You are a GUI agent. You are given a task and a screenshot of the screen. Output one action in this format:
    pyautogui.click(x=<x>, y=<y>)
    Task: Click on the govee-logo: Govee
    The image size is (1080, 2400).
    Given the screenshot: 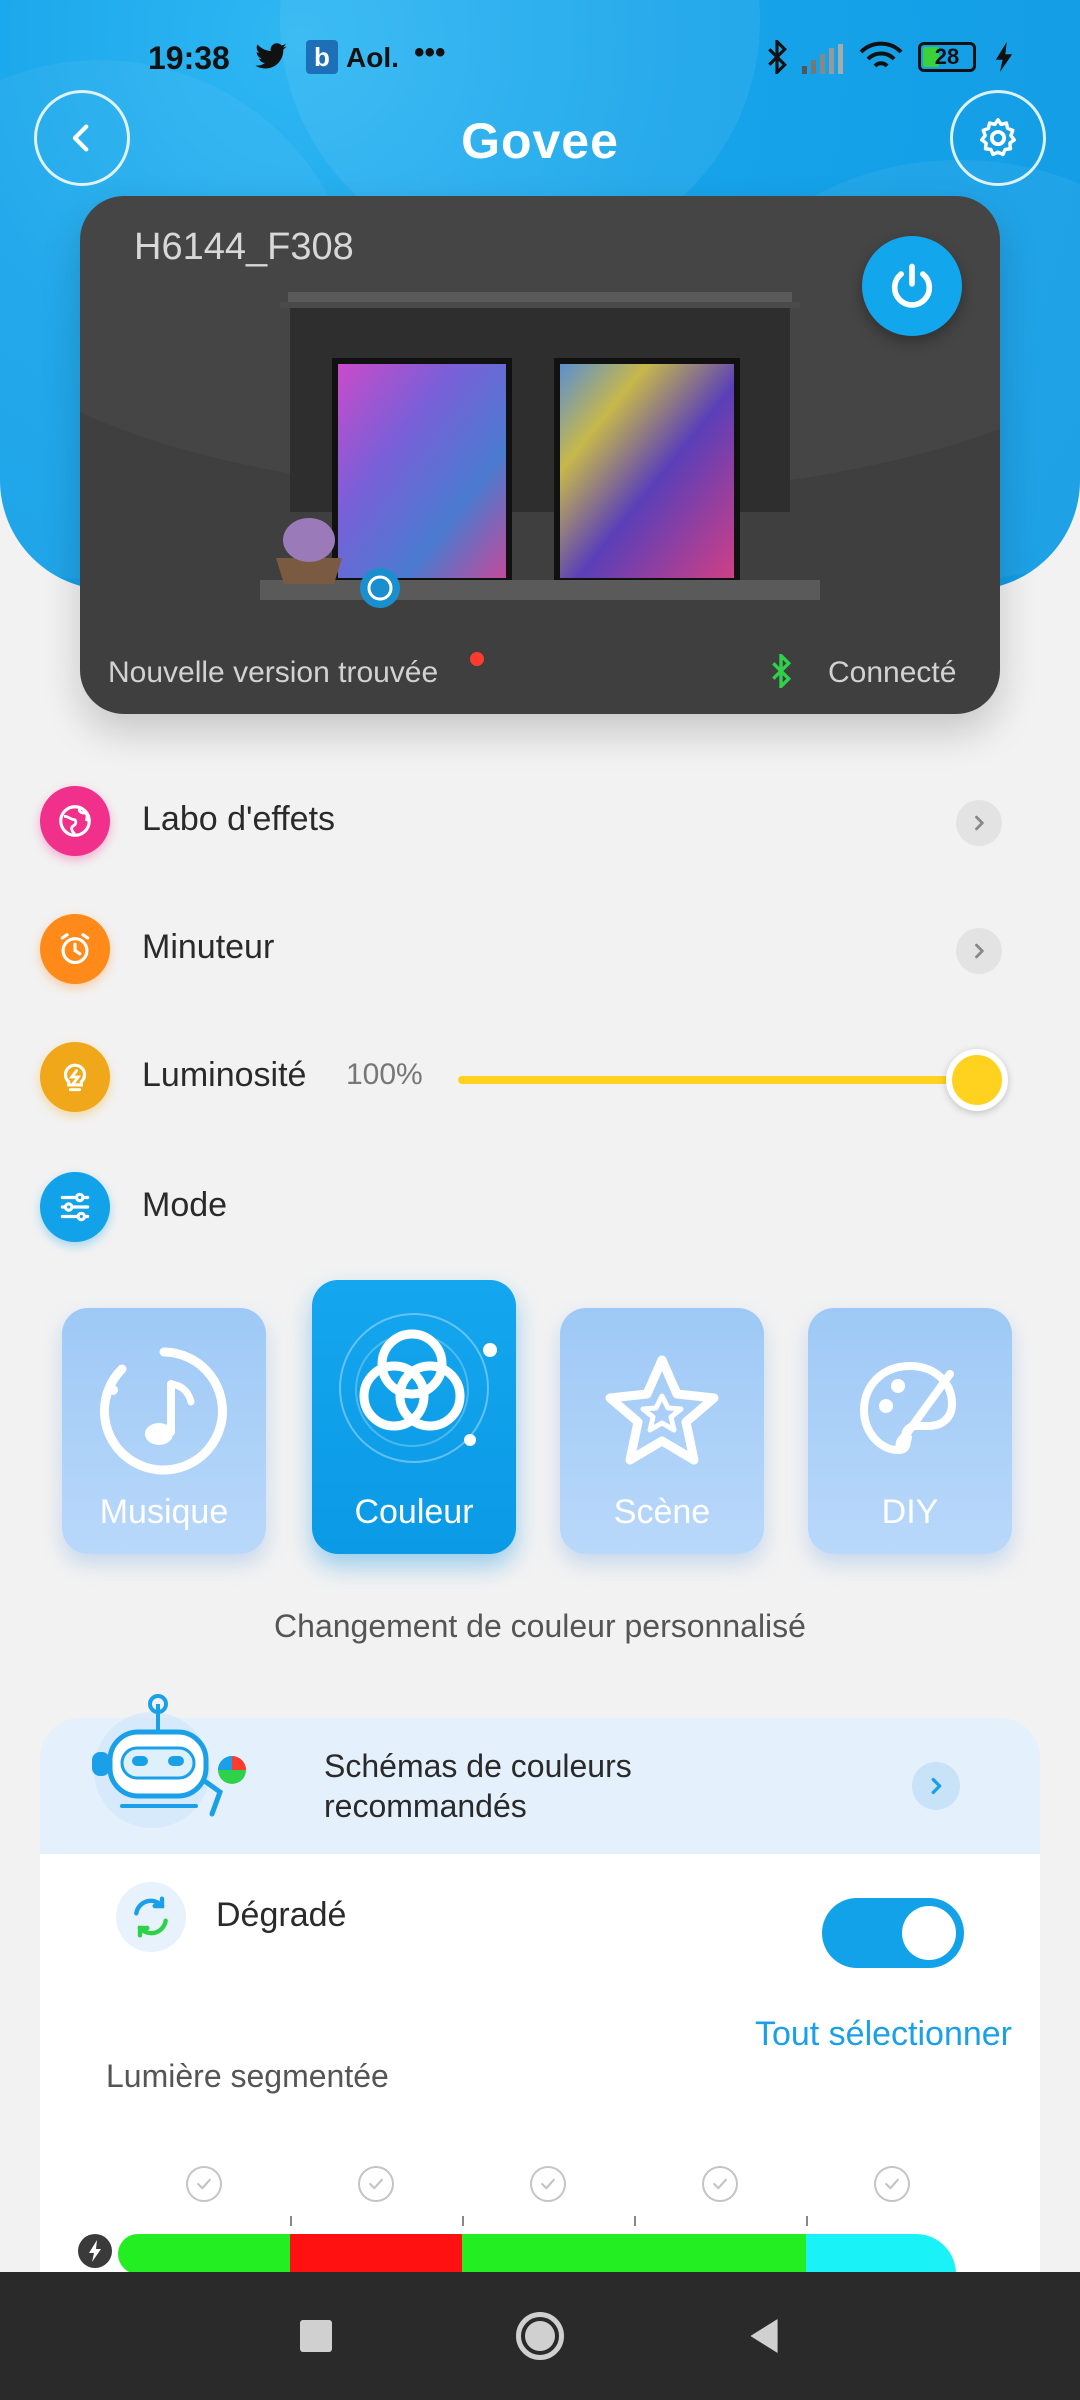 What is the action you would take?
    pyautogui.click(x=540, y=141)
    